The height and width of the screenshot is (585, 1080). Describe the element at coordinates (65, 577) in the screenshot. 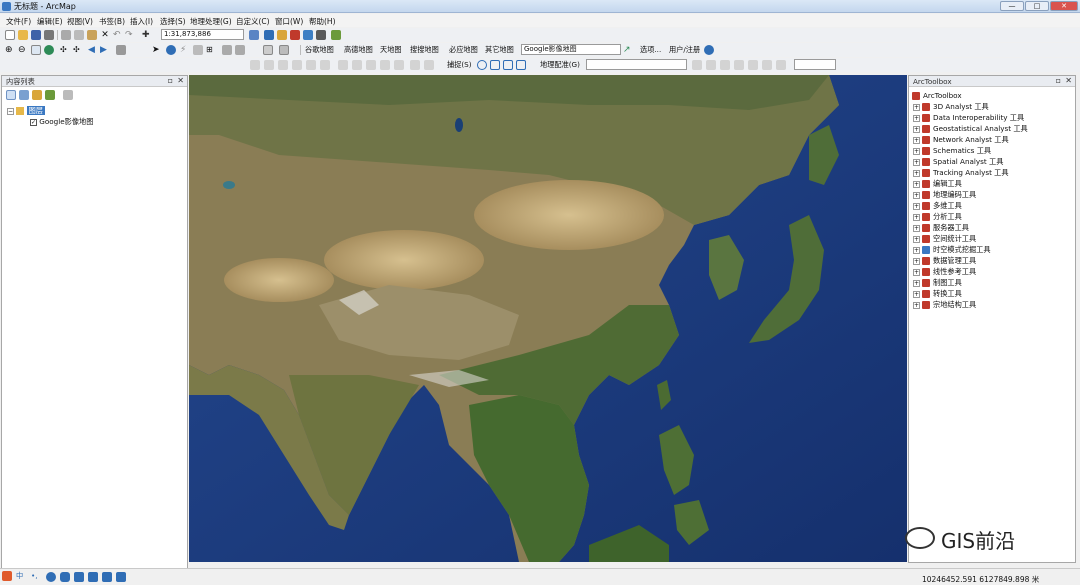

I see `ime-voice-icon` at that location.